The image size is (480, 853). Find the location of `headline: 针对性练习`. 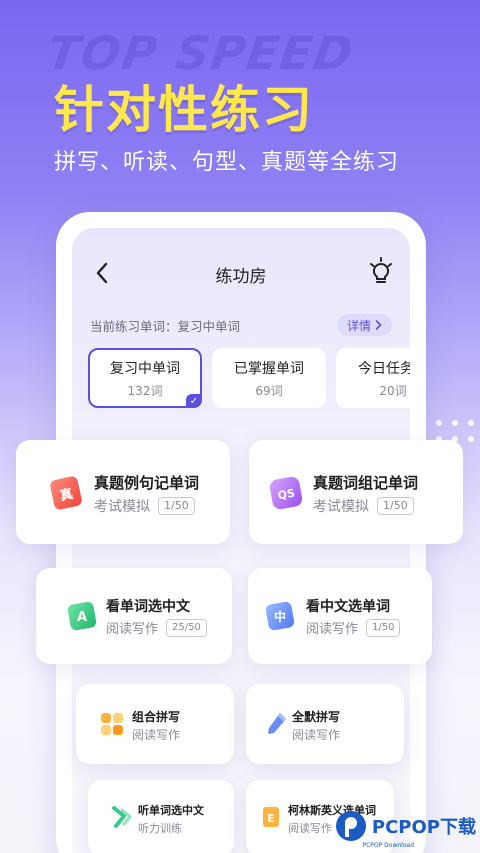

headline: 针对性练习 is located at coordinates (184, 110).